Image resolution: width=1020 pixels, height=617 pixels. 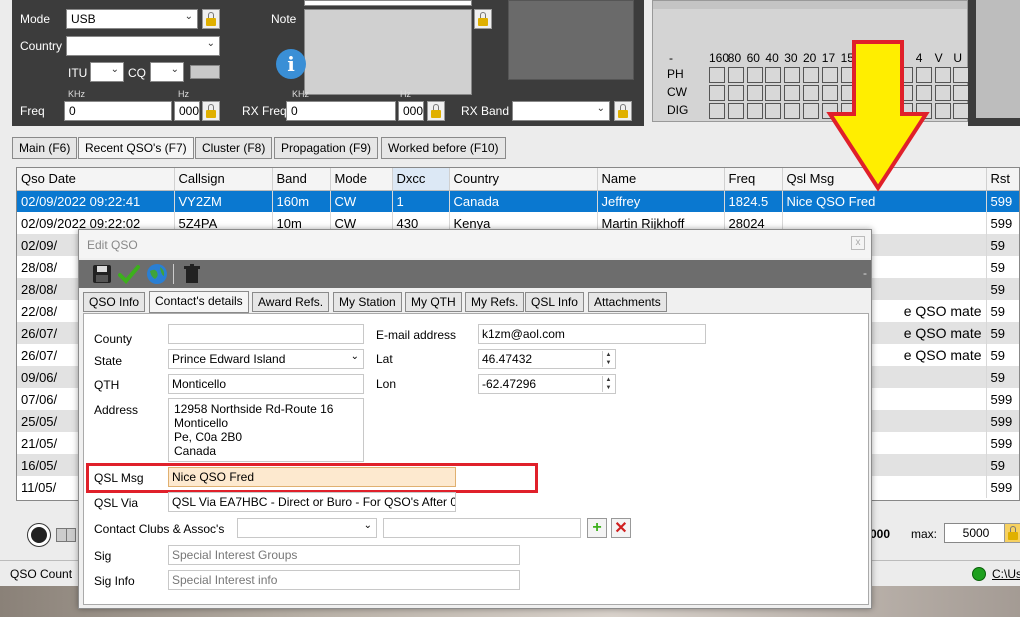 I want to click on note-label: Note, so click(x=284, y=19).